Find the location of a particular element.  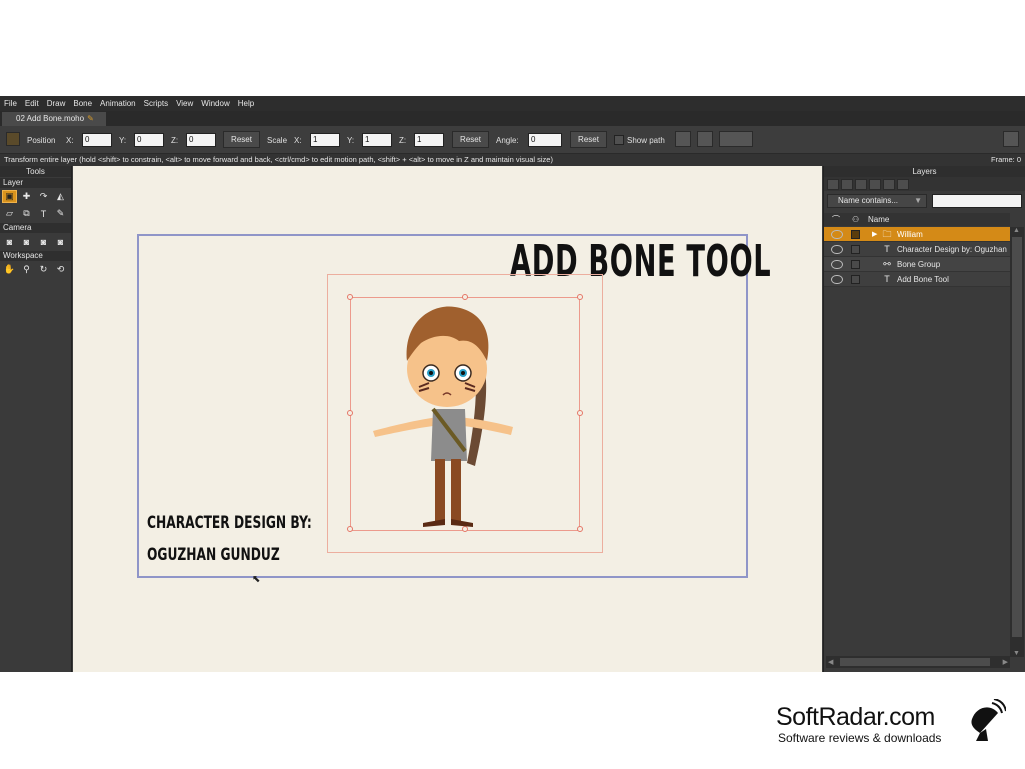

layer-name: Character Design by: Oguzhan is located at coordinates (952, 249).